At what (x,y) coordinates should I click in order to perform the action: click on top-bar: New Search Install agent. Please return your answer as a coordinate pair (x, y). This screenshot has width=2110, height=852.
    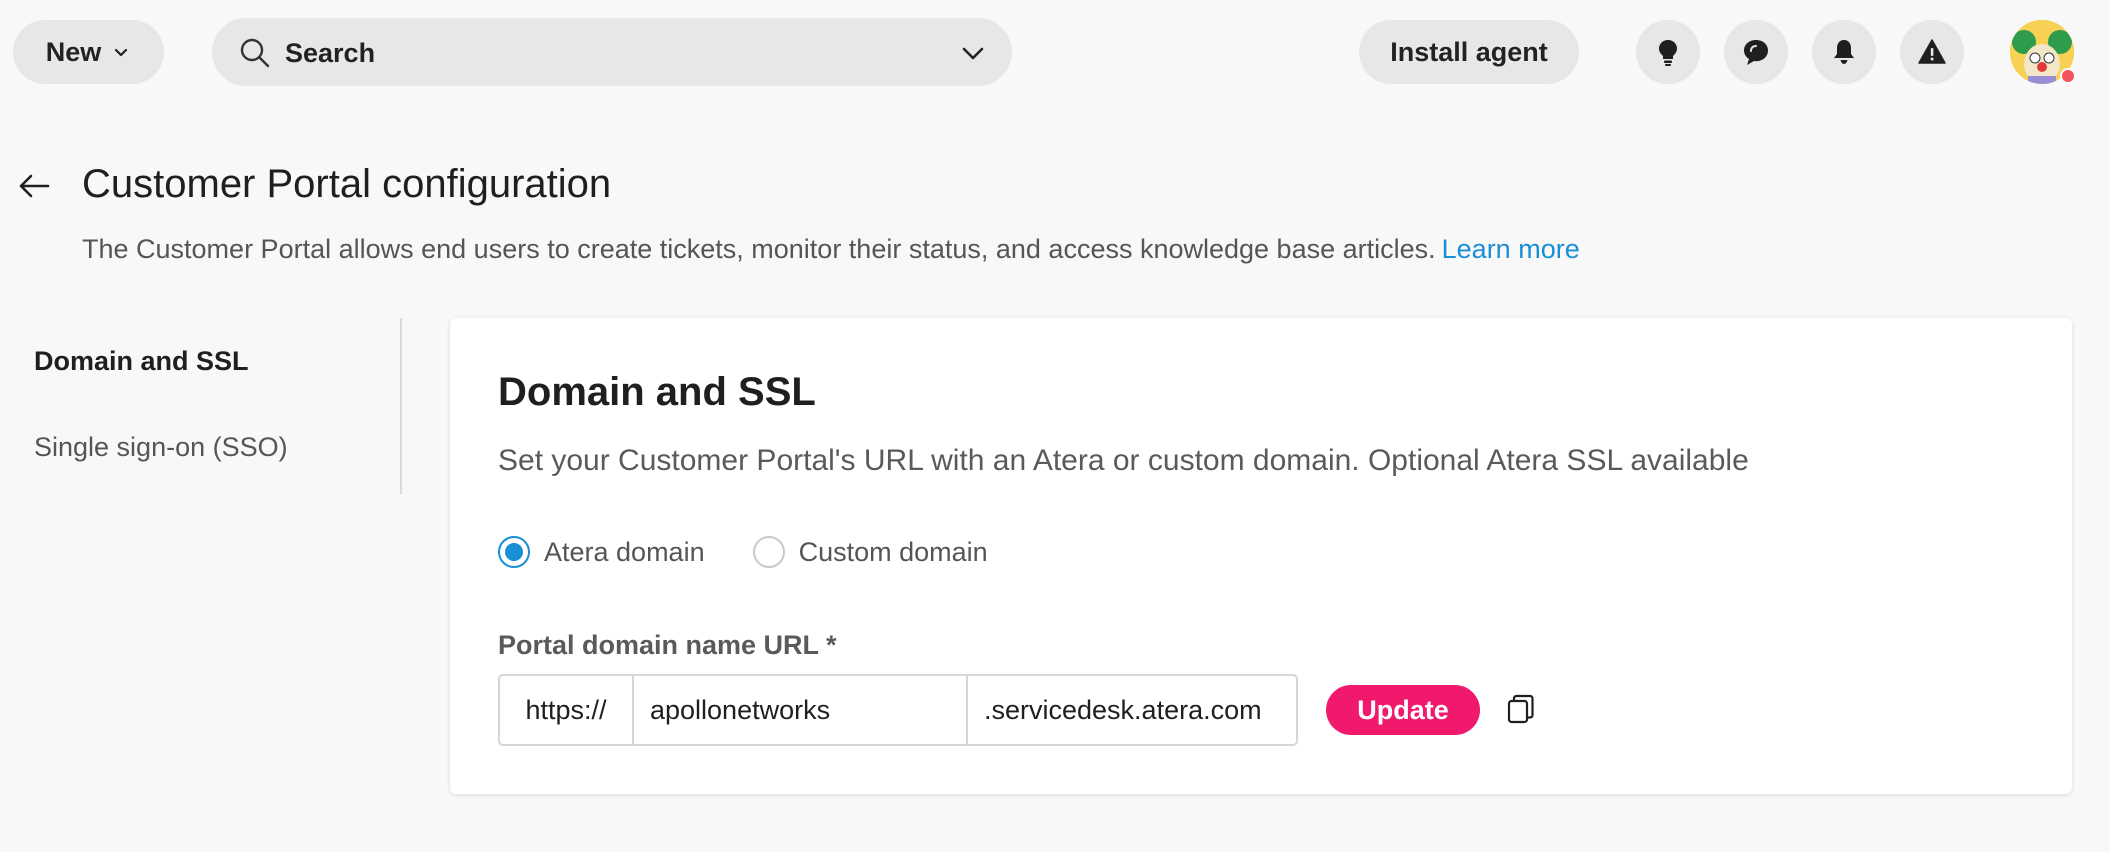
    Looking at the image, I should click on (1055, 50).